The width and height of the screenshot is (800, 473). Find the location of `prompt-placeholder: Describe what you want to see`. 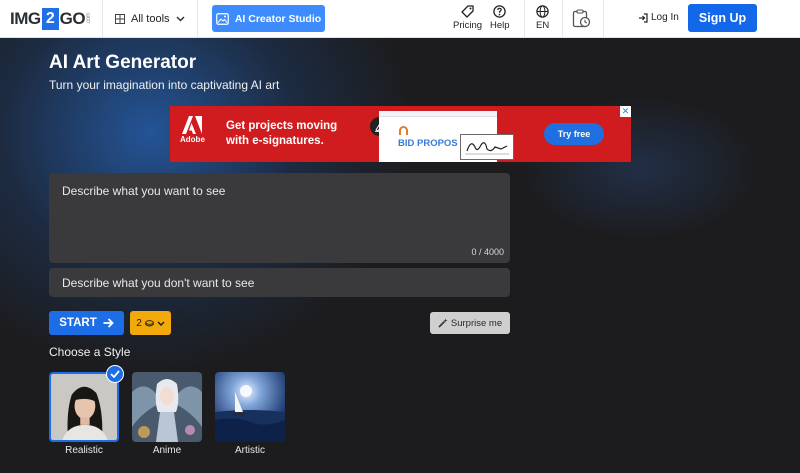

prompt-placeholder: Describe what you want to see is located at coordinates (144, 191).